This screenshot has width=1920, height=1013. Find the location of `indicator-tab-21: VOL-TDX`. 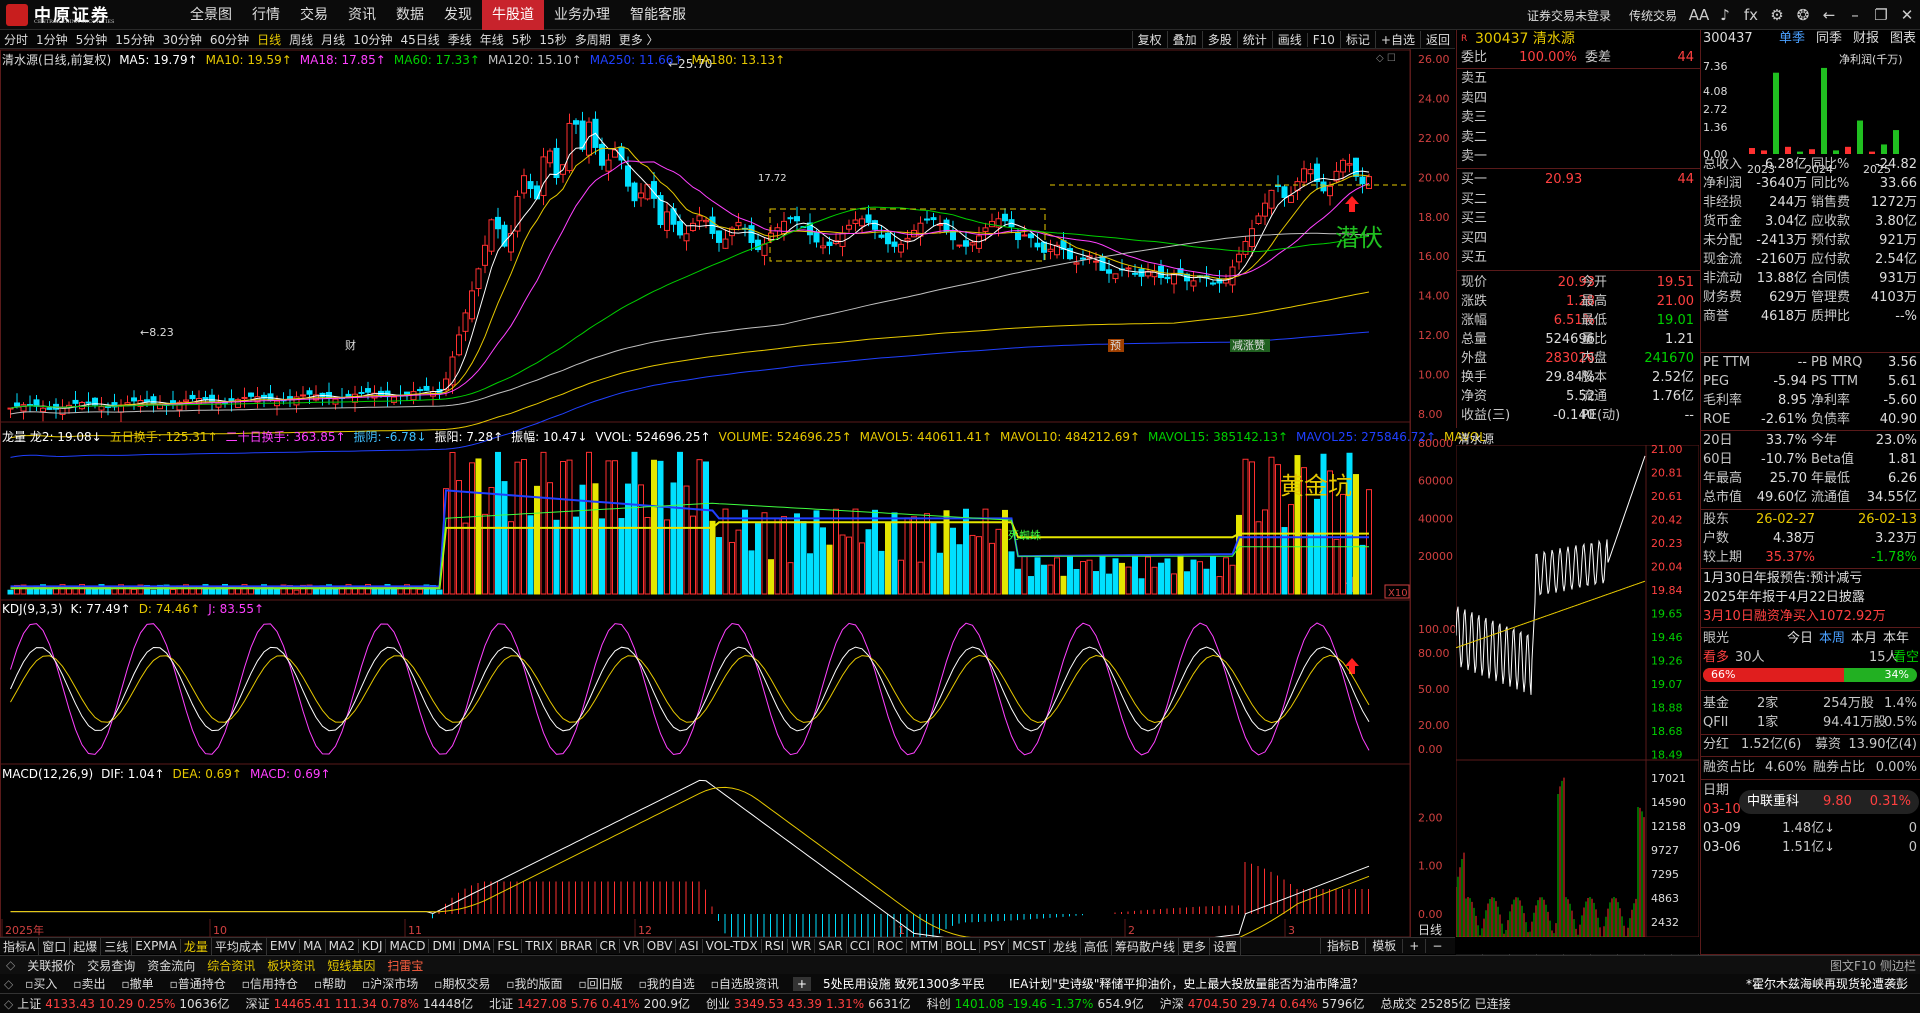

indicator-tab-21: VOL-TDX is located at coordinates (732, 946).